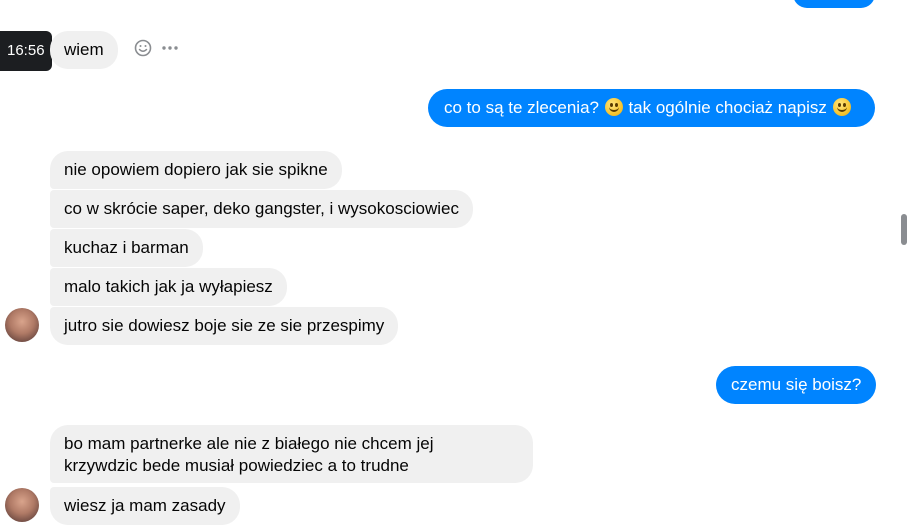  I want to click on scrollbar-thumb, so click(904, 229).